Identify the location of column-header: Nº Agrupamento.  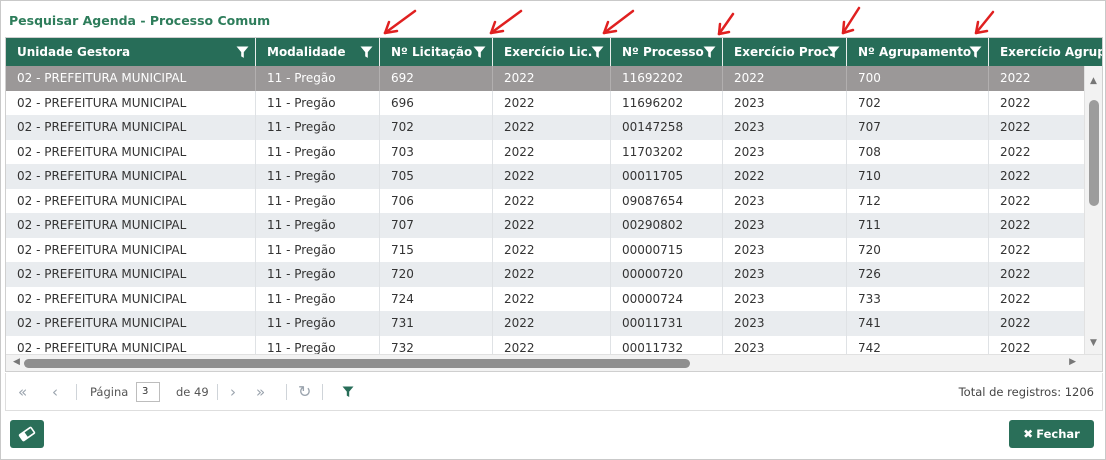
(918, 52).